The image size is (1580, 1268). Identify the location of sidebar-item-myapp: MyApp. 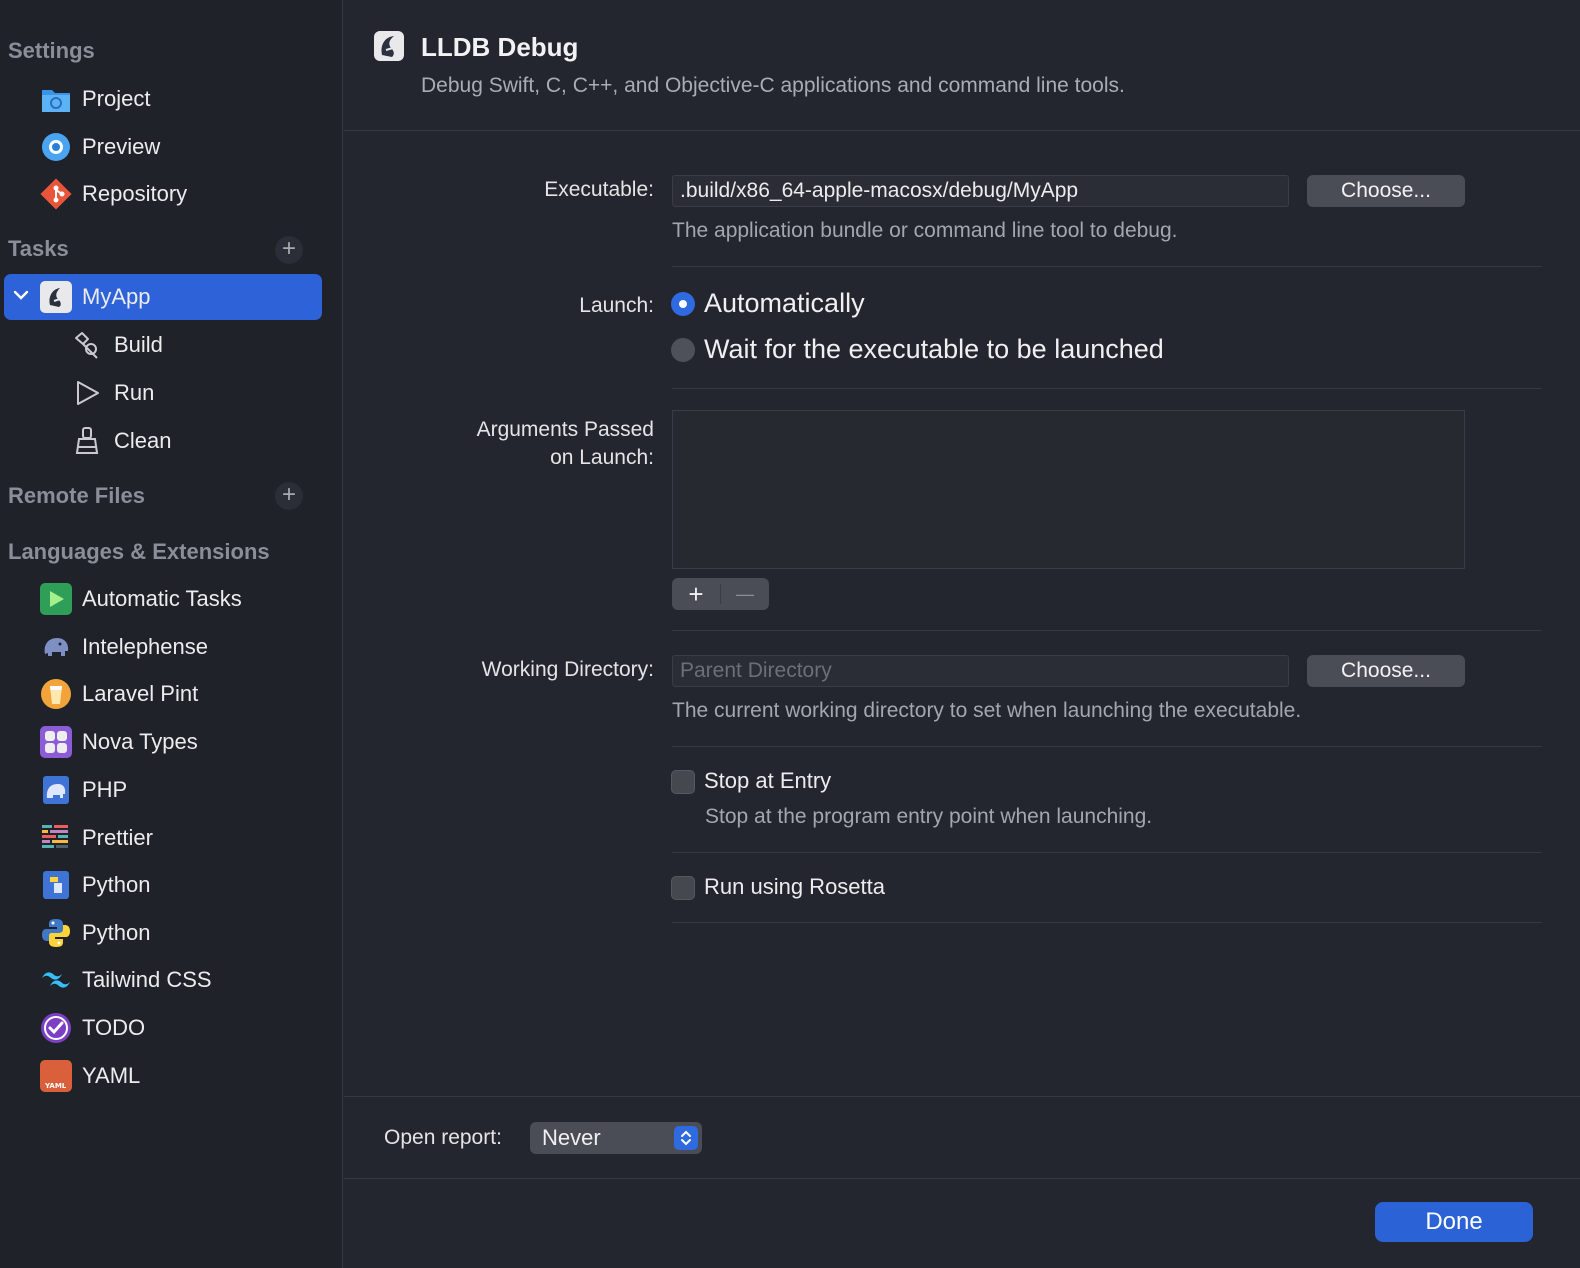
(163, 297).